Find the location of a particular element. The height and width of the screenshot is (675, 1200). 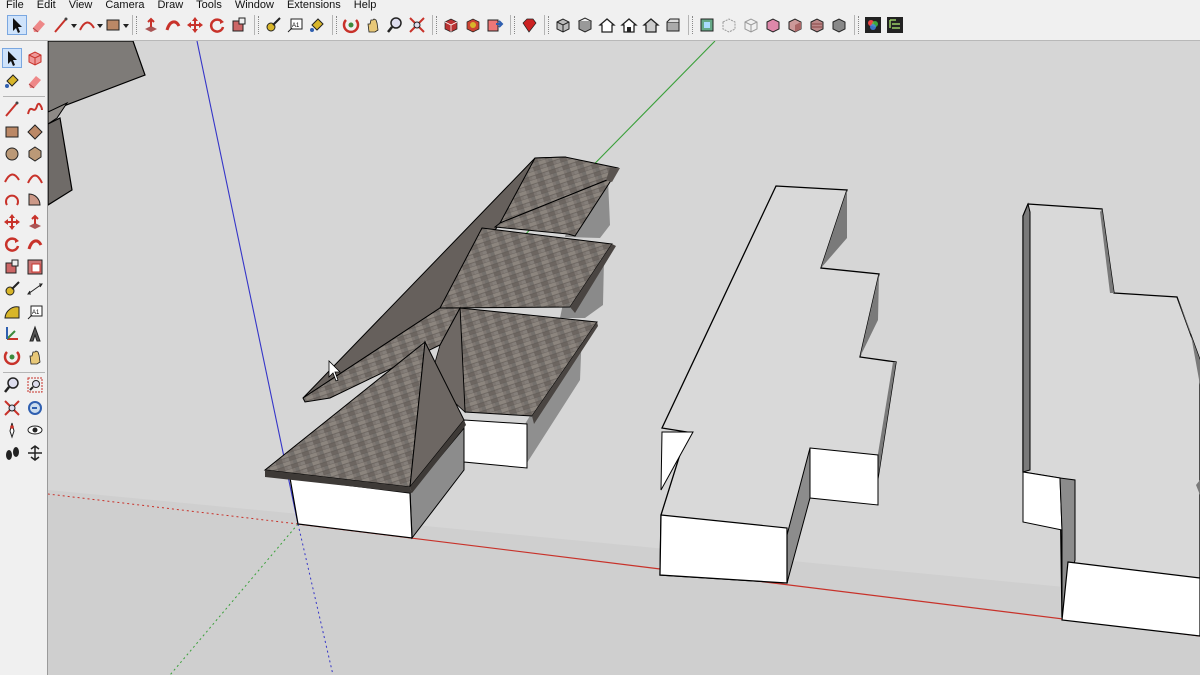

left-toolbar-offset-icon is located at coordinates (35, 267).